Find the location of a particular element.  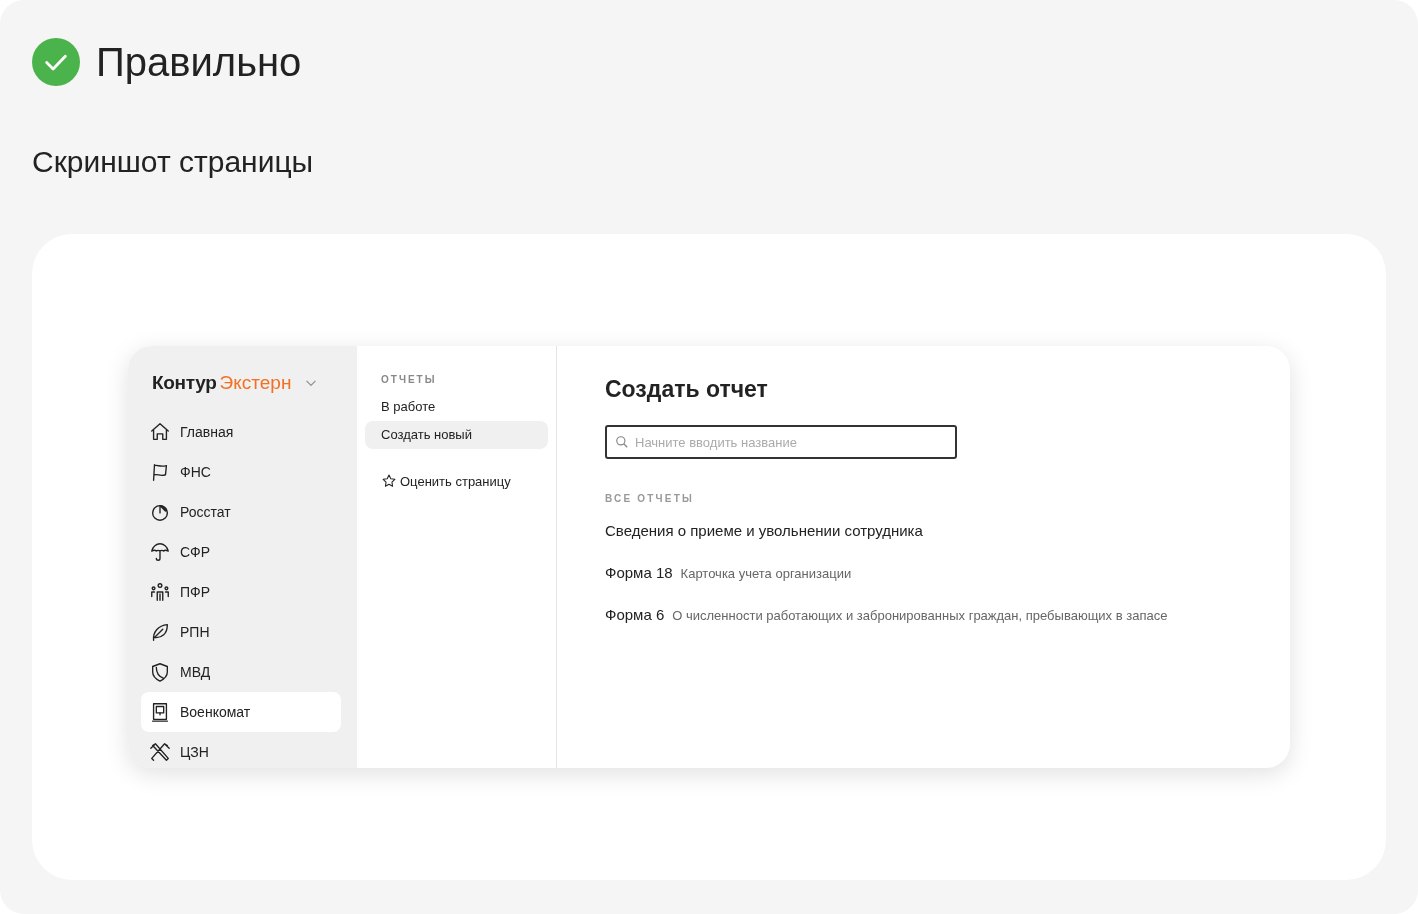

sidebar-item: ПФР is located at coordinates (241, 592).